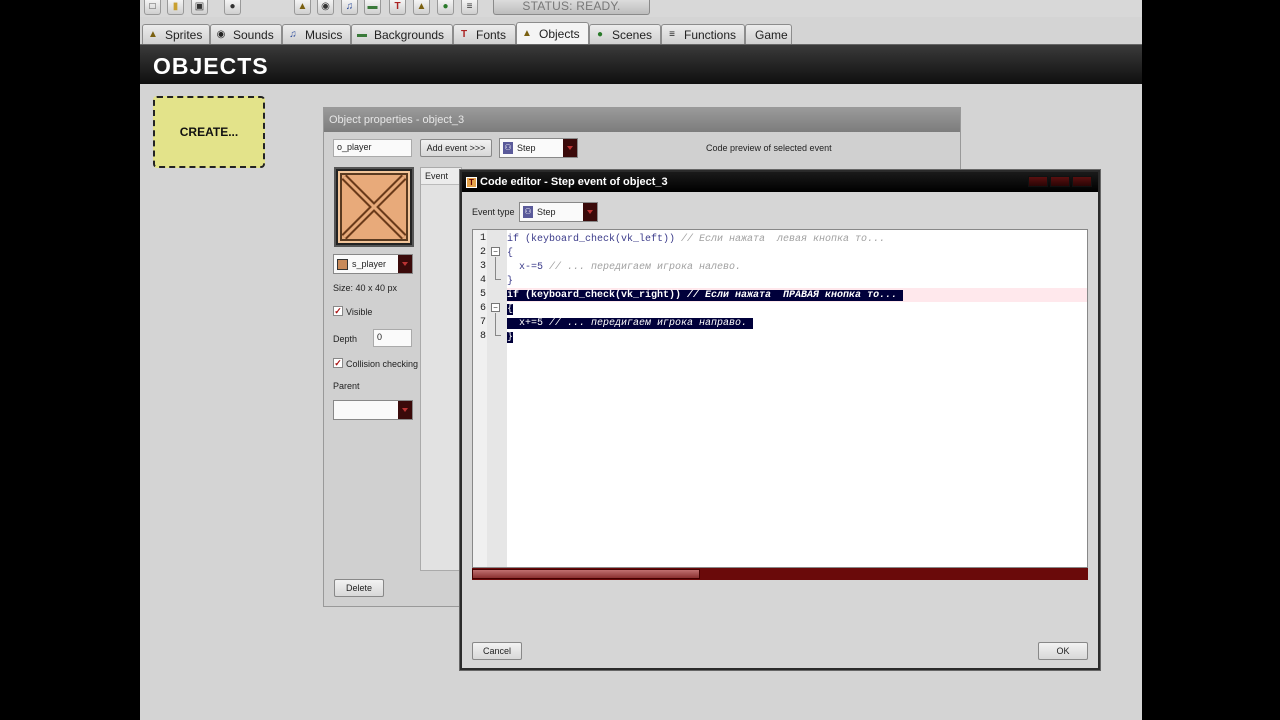 The width and height of the screenshot is (1280, 720). Describe the element at coordinates (421, 7) in the screenshot. I see `add-object-icon: ▲` at that location.